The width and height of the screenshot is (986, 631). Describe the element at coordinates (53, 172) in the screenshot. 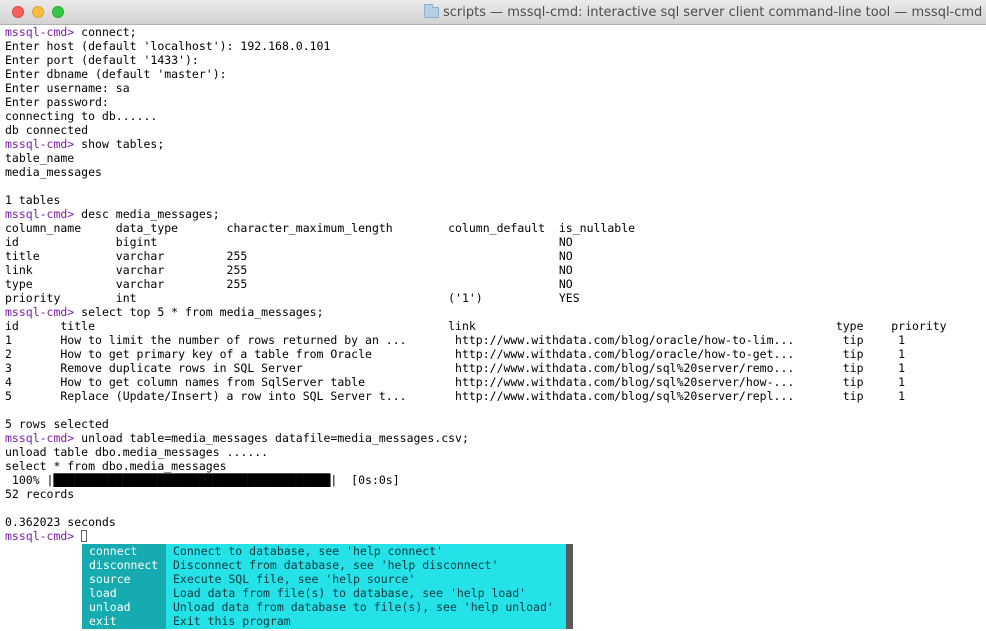

I see `output-text: media_messages` at that location.